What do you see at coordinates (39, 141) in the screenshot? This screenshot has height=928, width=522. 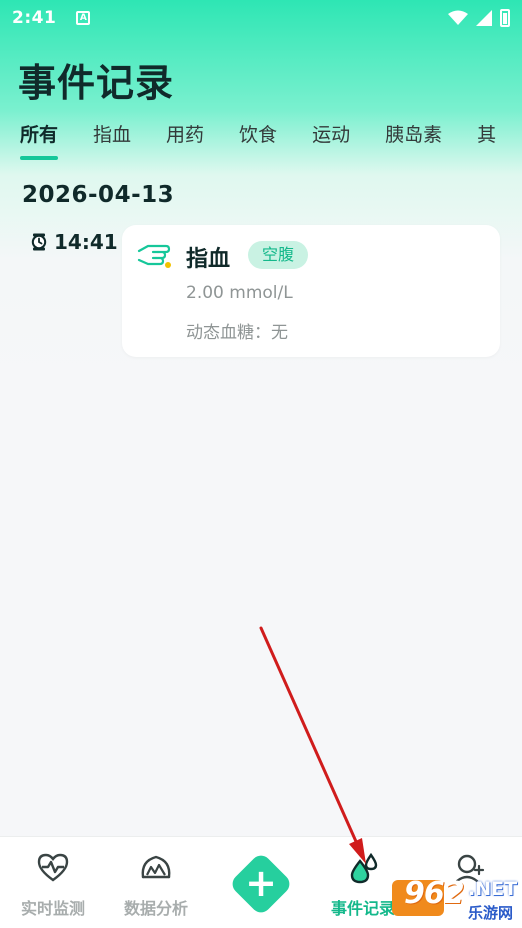 I see `tab-all: 所有` at bounding box center [39, 141].